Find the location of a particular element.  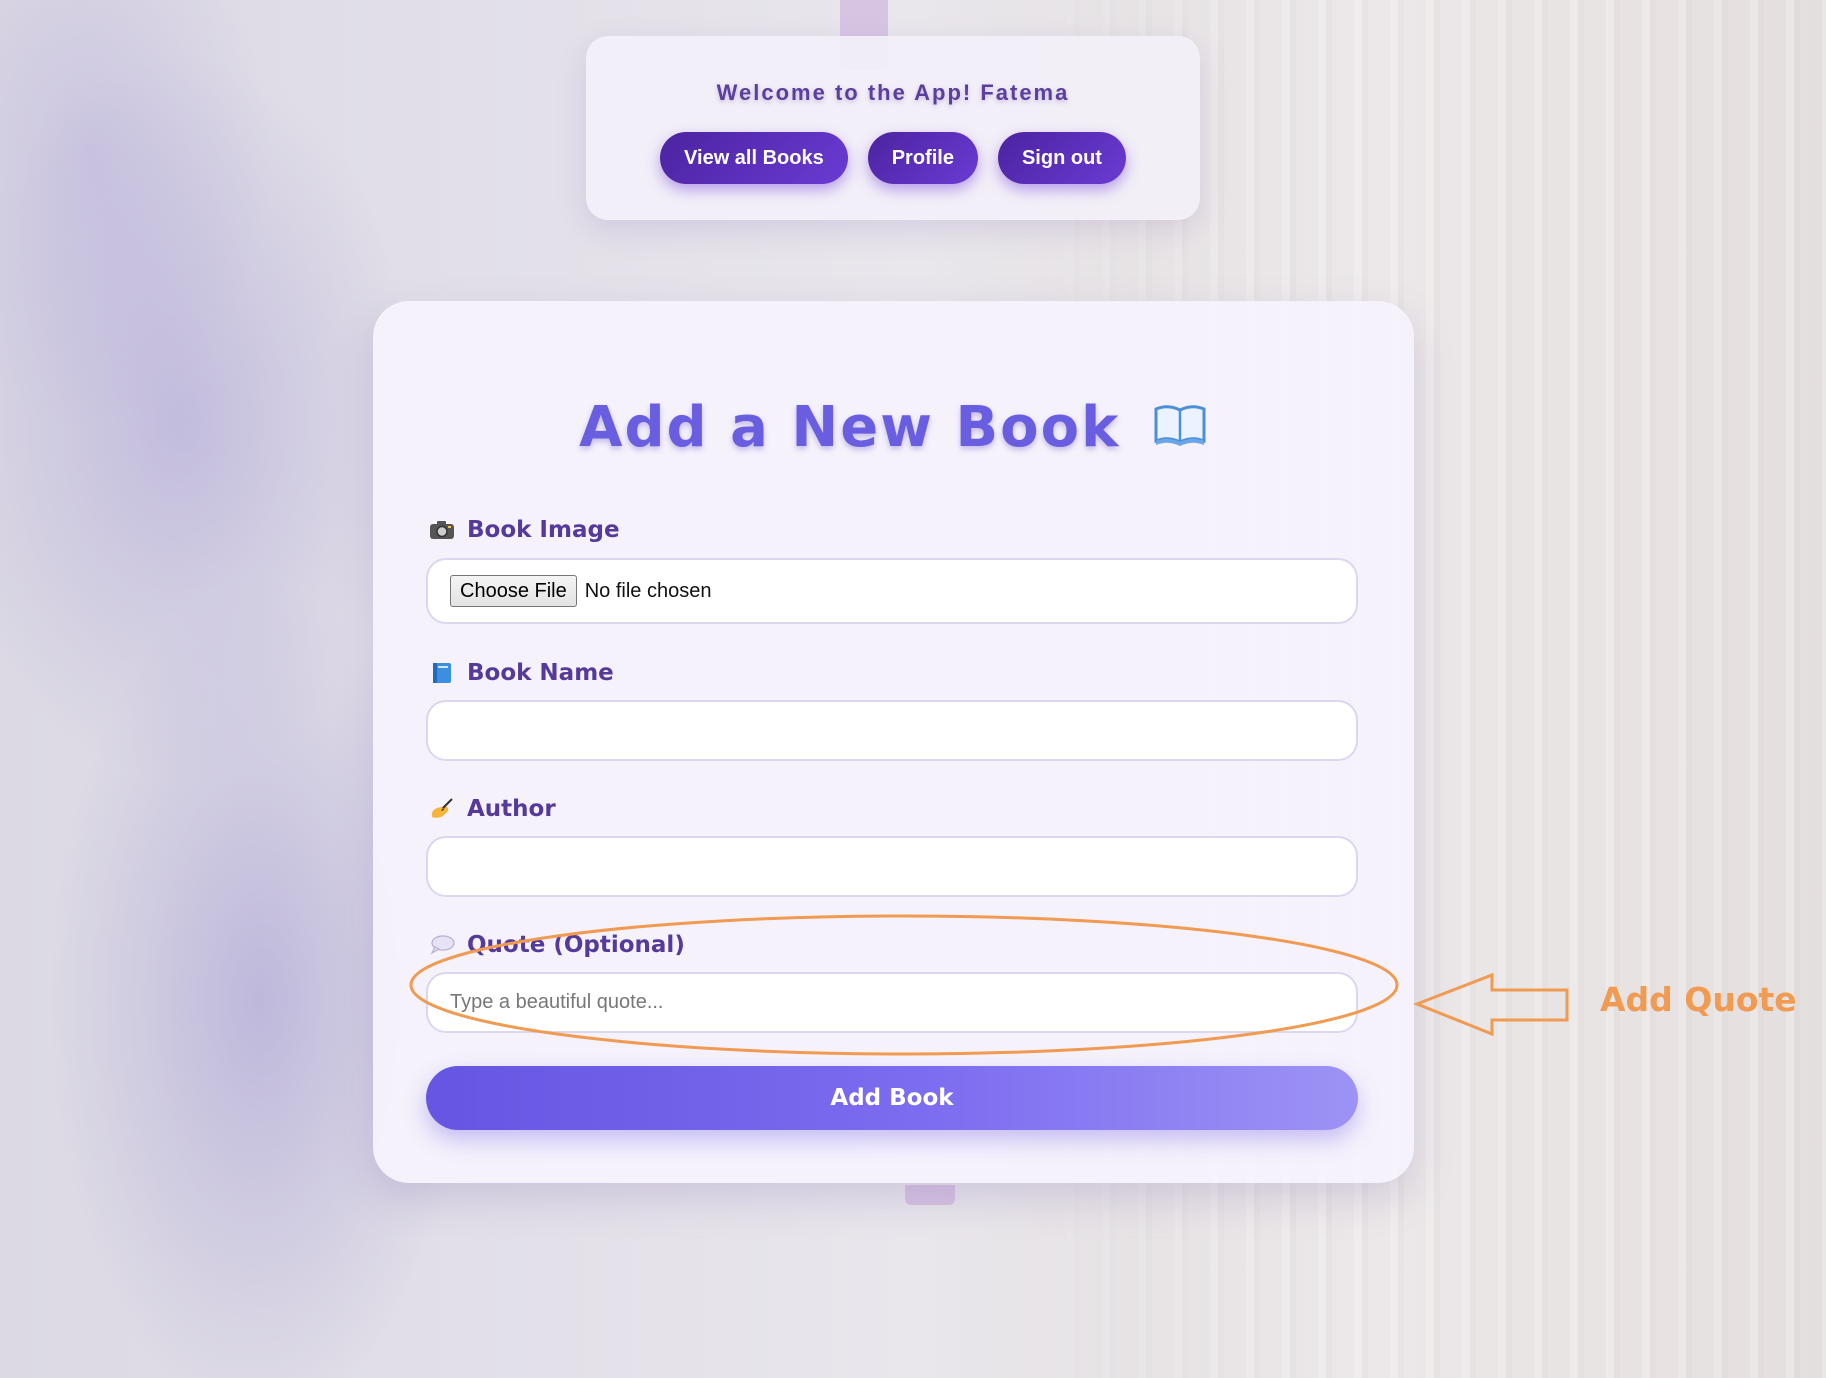

form-title-wrap: Add a New Book is located at coordinates (893, 429).